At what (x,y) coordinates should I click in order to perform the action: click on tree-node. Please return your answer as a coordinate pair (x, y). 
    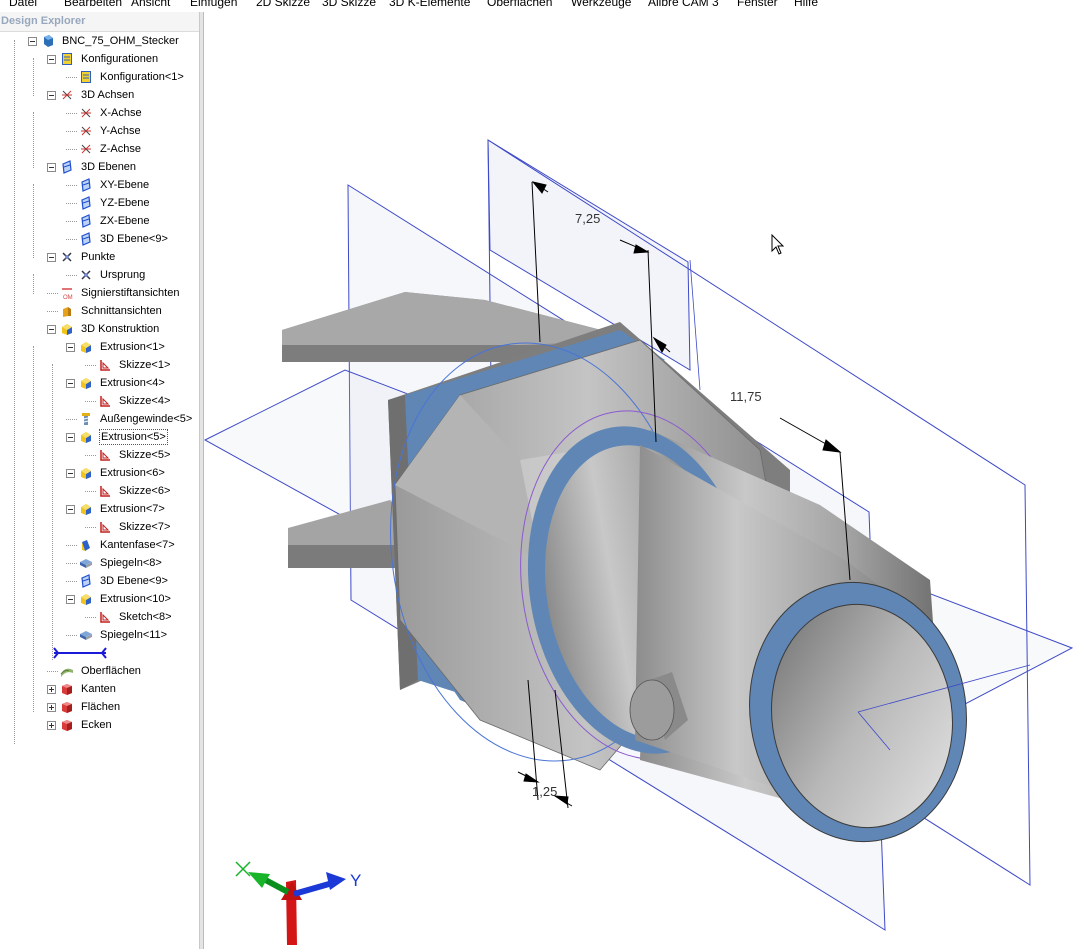
    Looking at the image, I should click on (99, 653).